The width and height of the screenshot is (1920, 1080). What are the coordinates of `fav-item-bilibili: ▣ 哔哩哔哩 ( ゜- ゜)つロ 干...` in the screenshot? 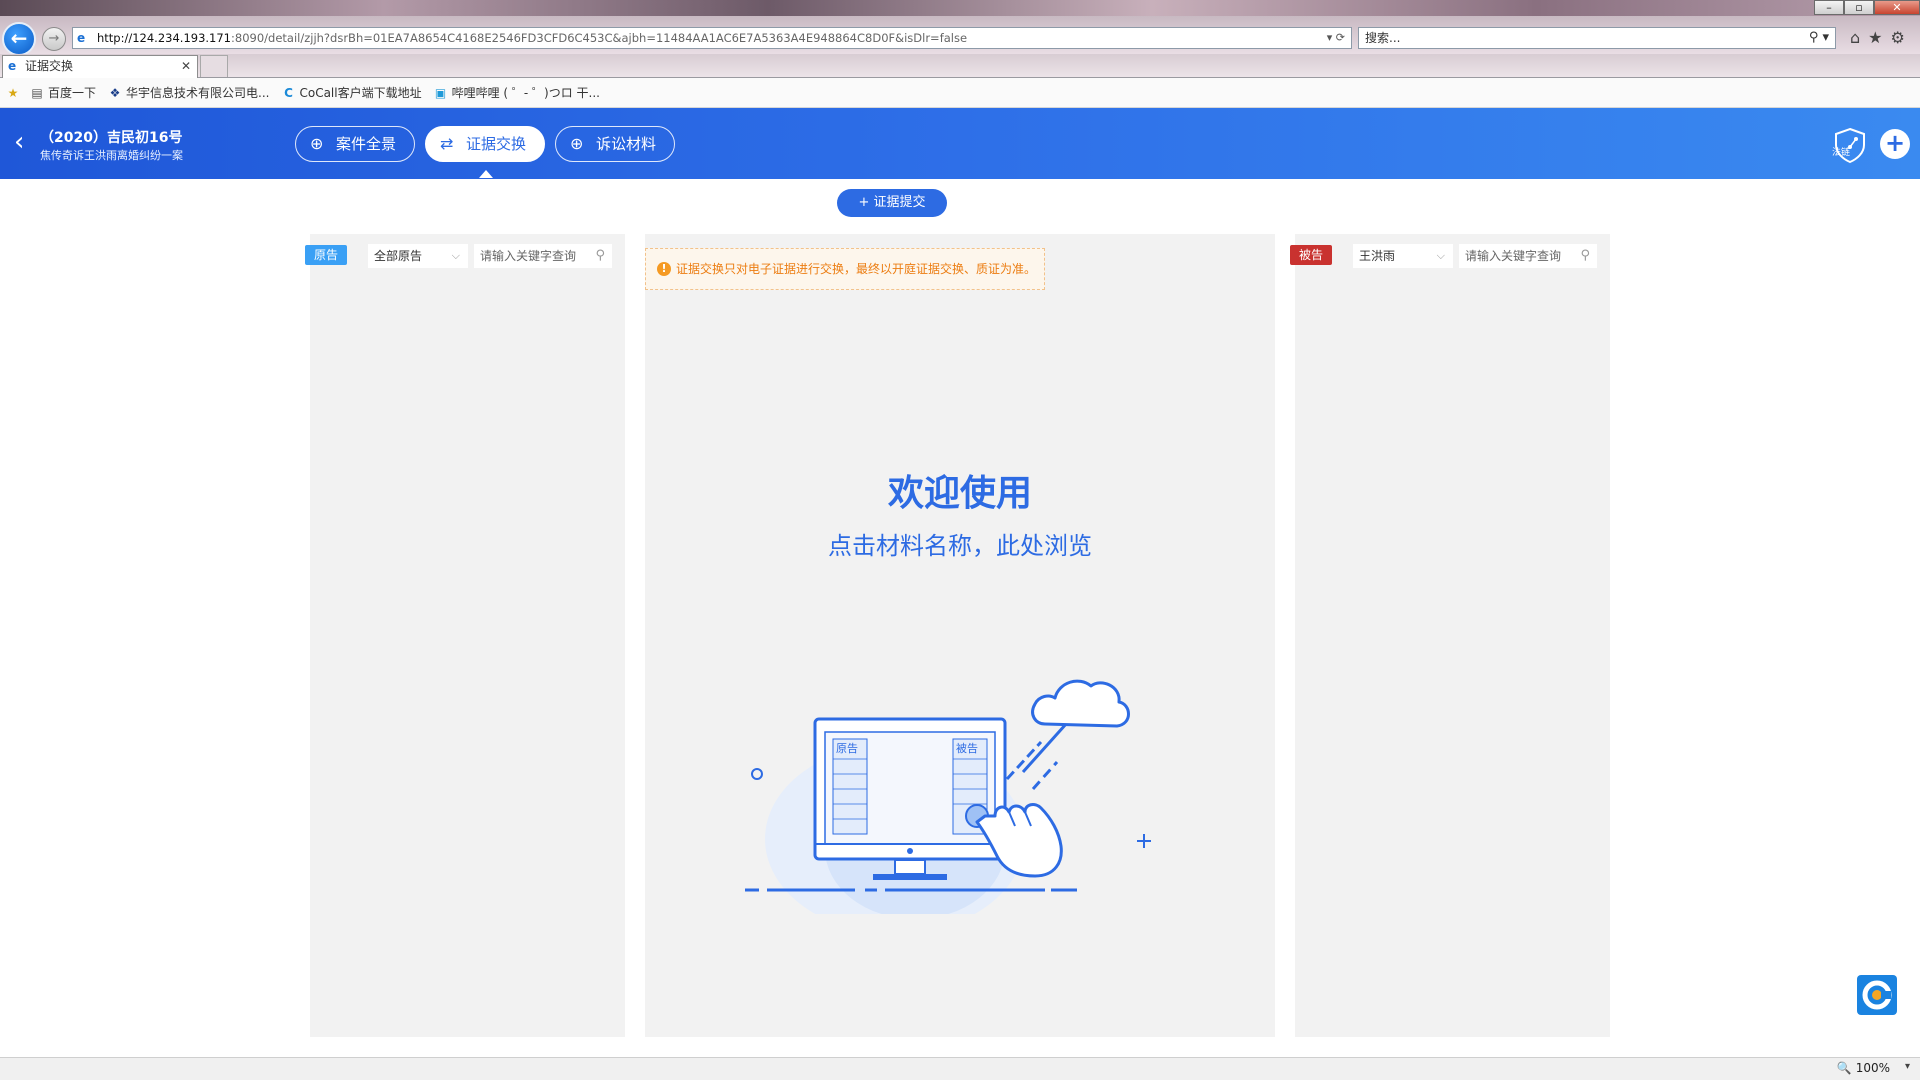 It's located at (517, 92).